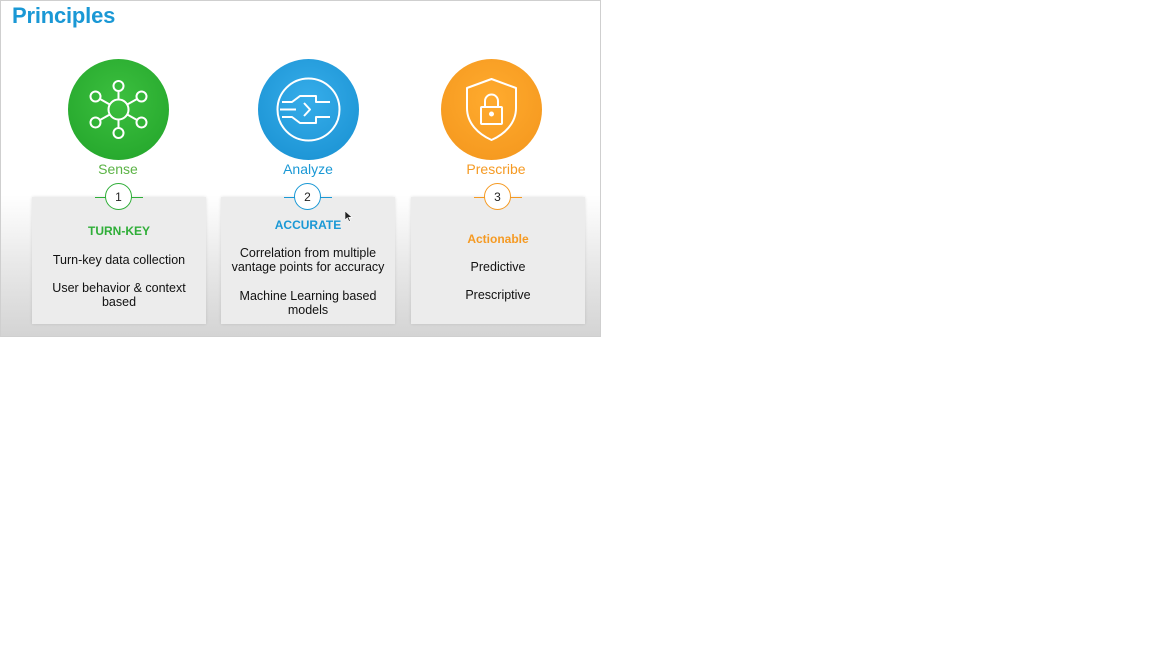 Image resolution: width=1152 pixels, height=648 pixels. I want to click on card-item: Turn-key data collection, so click(119, 260).